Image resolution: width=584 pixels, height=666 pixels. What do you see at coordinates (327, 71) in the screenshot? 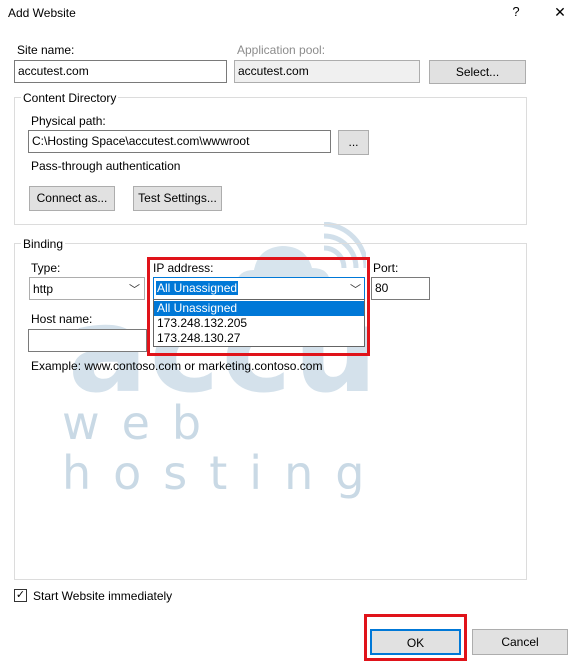
I see `app-pool-field: accutest.com` at bounding box center [327, 71].